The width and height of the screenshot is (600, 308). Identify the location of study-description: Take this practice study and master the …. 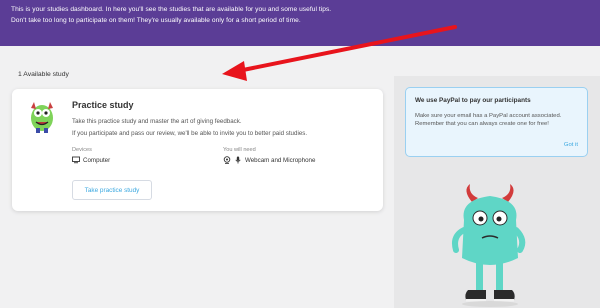
(157, 121).